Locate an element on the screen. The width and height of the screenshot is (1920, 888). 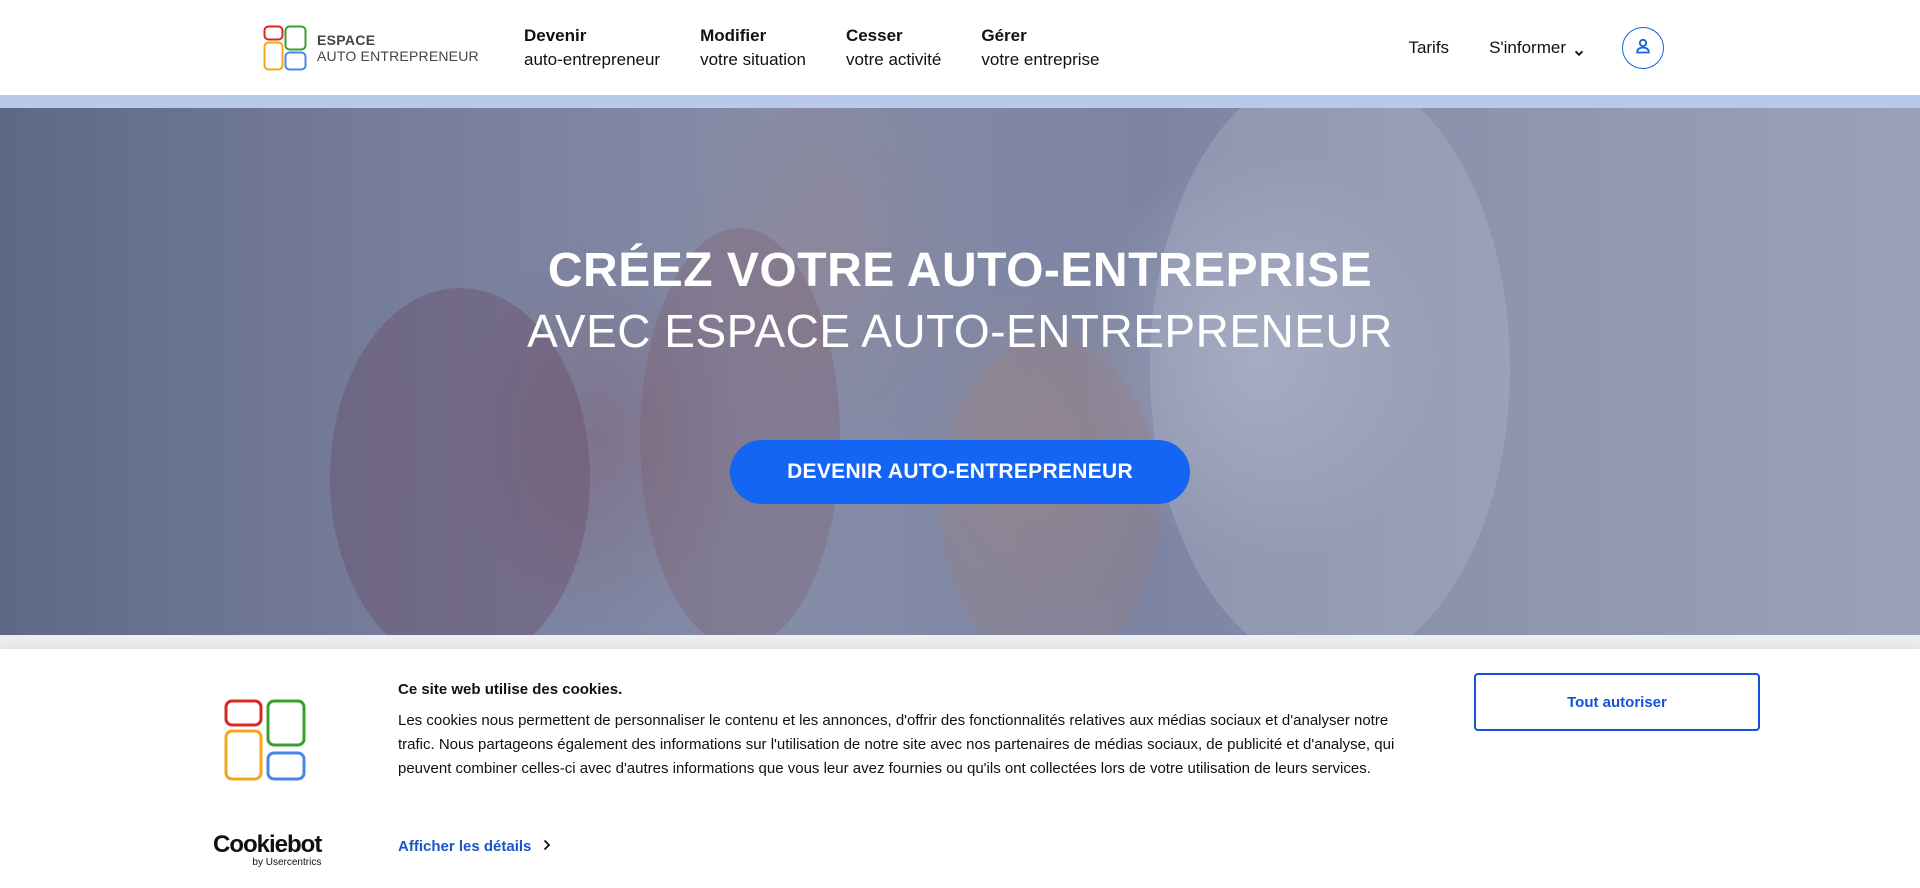
logo-line-2: AUTO ENTREPRENEUR is located at coordinates (398, 56).